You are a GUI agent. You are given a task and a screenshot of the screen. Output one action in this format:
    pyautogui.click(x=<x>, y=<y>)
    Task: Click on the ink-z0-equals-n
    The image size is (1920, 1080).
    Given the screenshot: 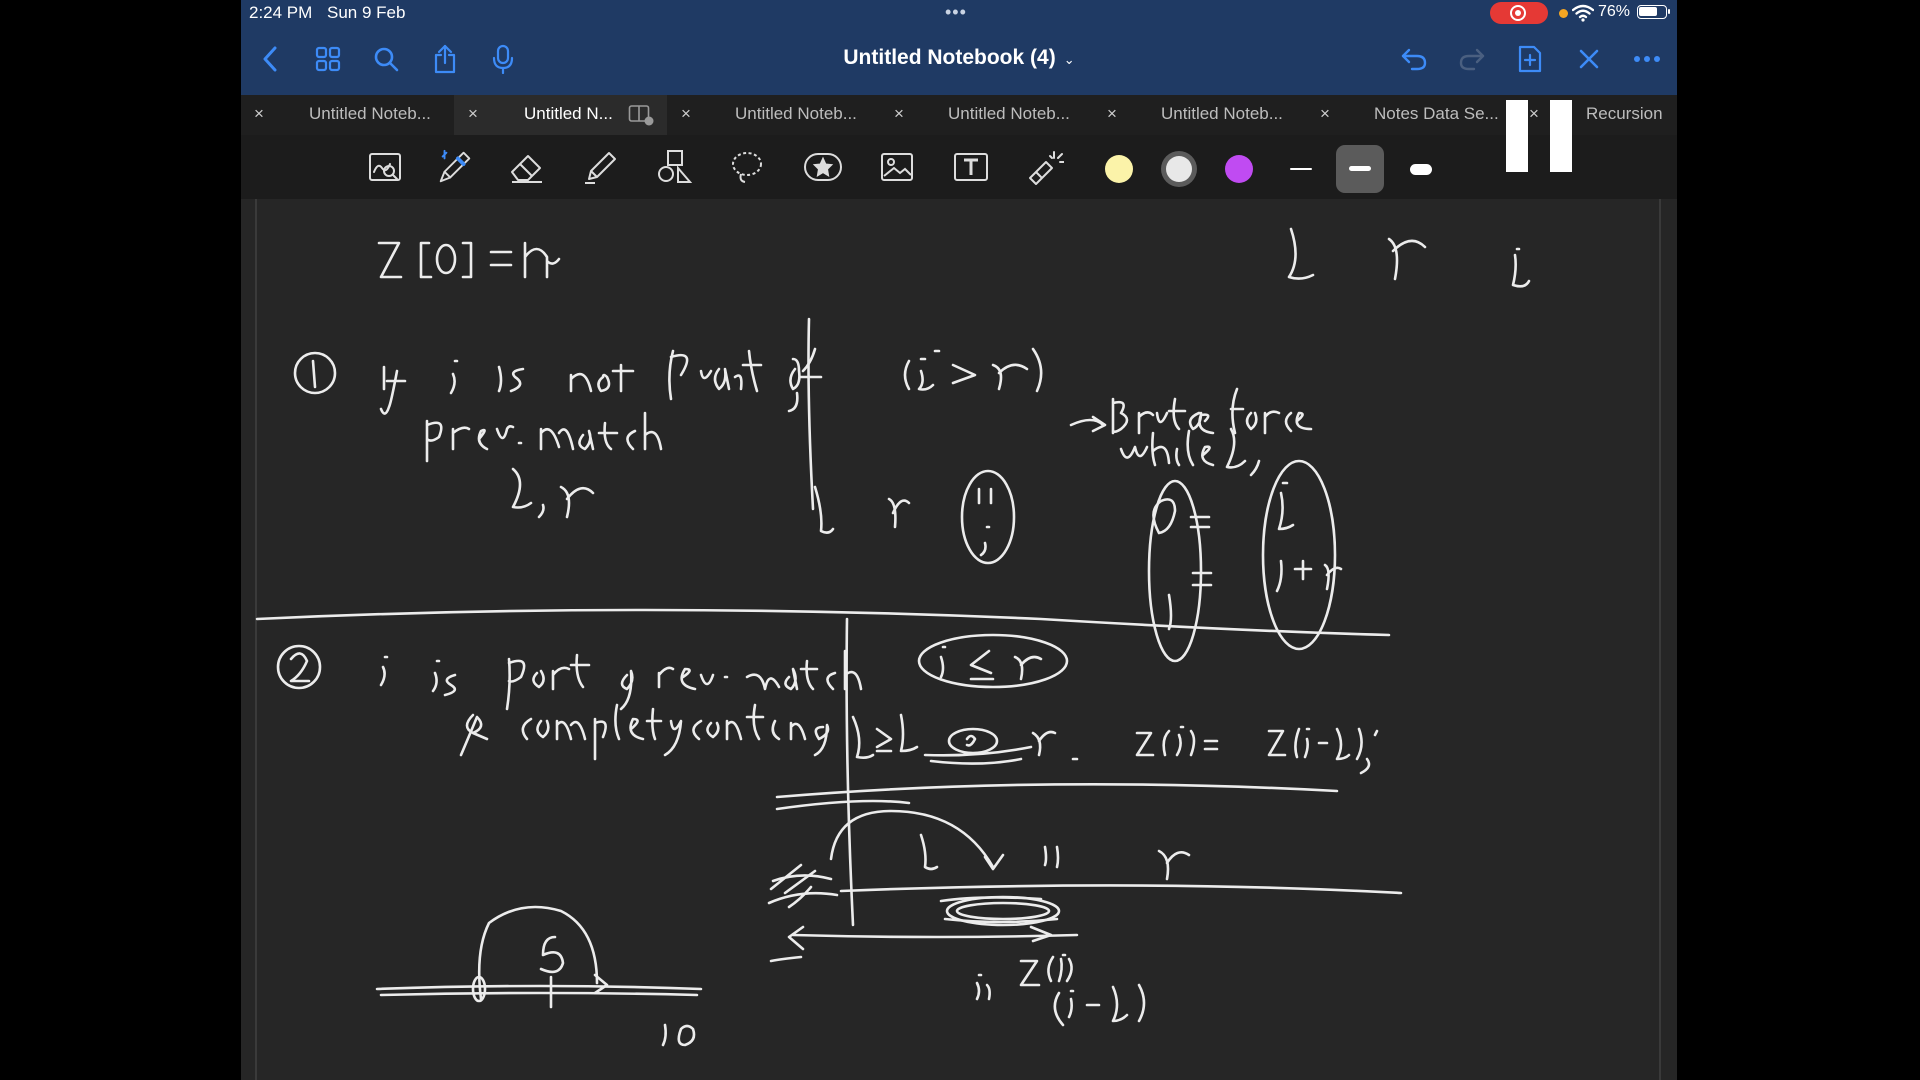 What is the action you would take?
    pyautogui.click(x=469, y=260)
    